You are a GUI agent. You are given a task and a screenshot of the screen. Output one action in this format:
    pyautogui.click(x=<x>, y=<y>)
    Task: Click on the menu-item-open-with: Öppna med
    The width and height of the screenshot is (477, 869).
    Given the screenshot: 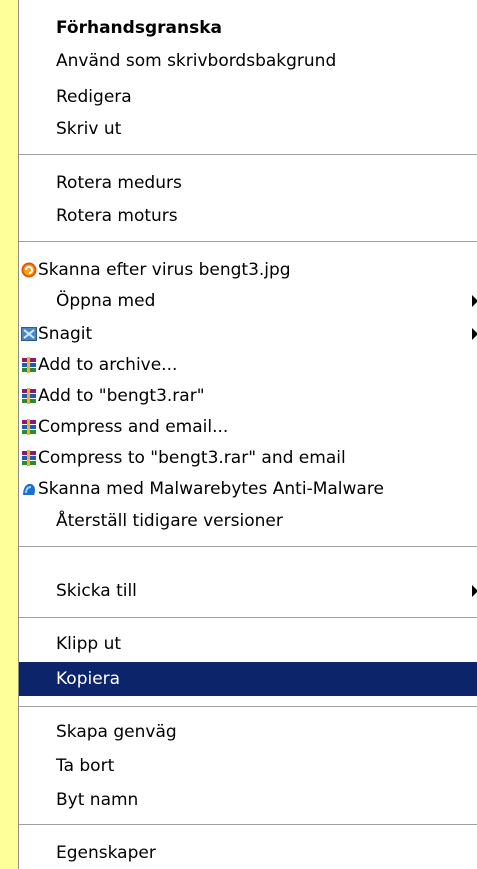 What is the action you would take?
    pyautogui.click(x=248, y=301)
    